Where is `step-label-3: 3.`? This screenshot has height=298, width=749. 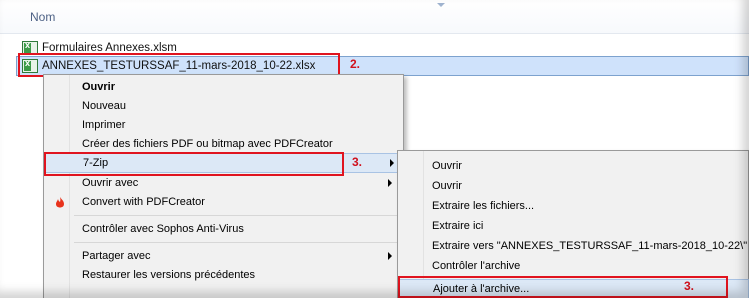
step-label-3: 3. is located at coordinates (357, 162).